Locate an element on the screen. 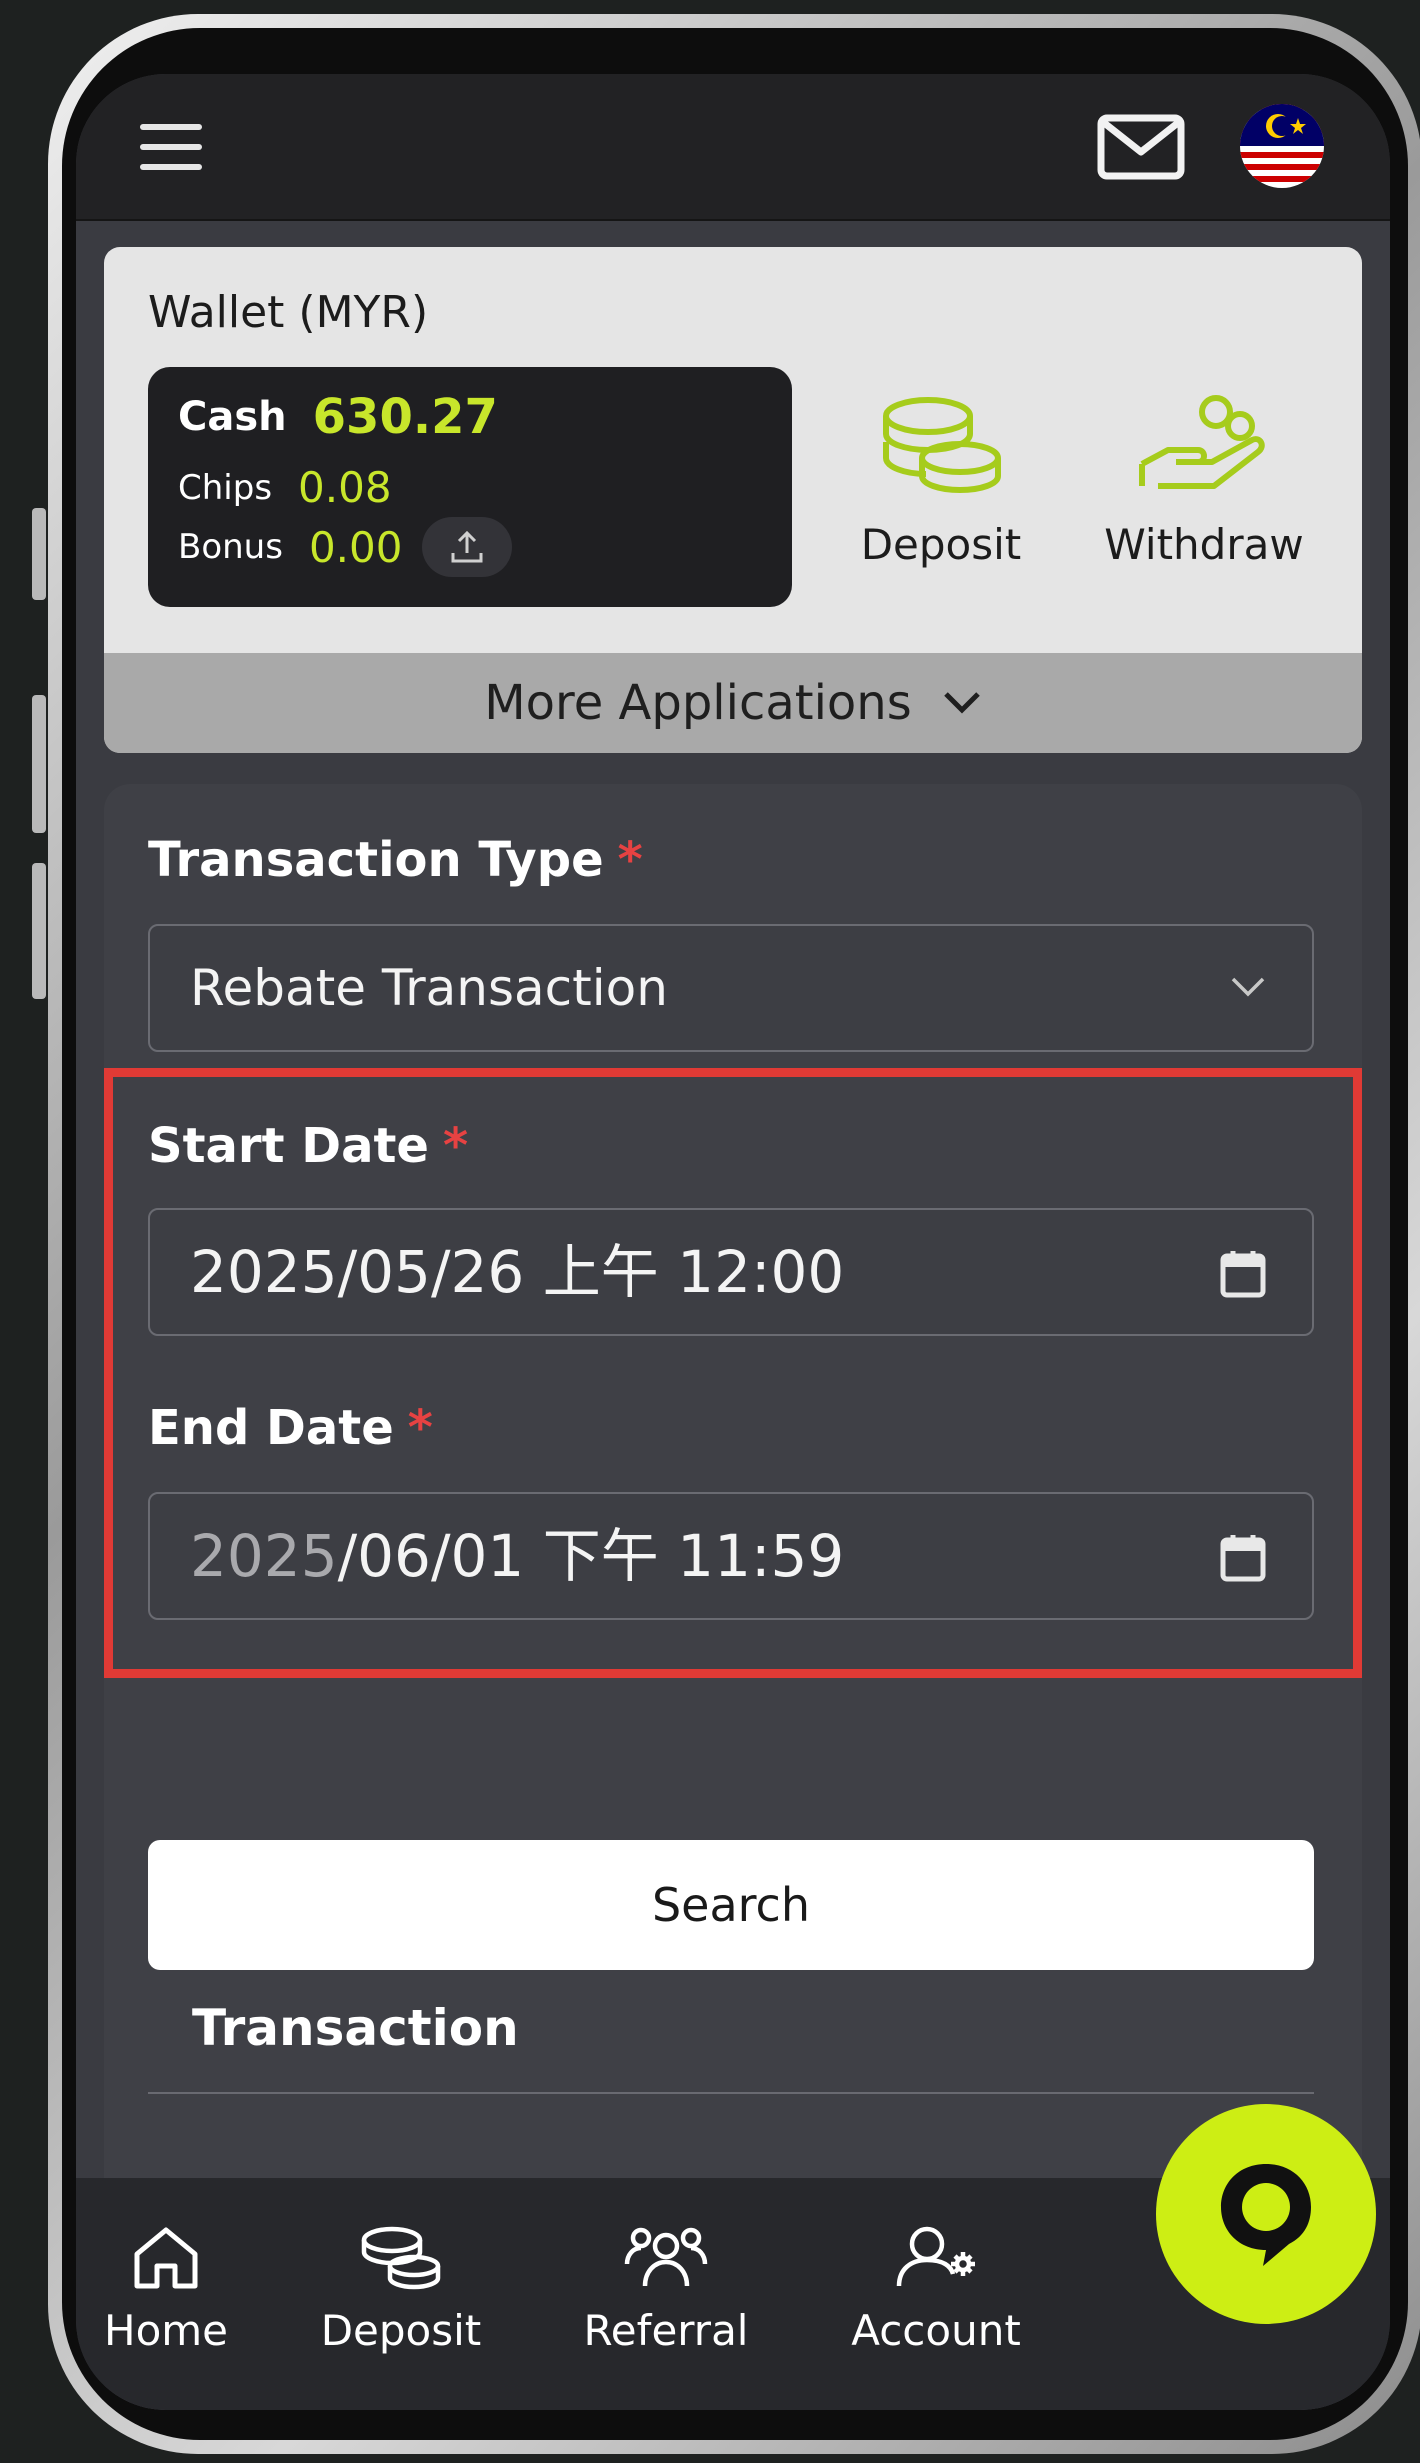 The width and height of the screenshot is (1420, 2463). more-applications-toggle: More Applications is located at coordinates (733, 703).